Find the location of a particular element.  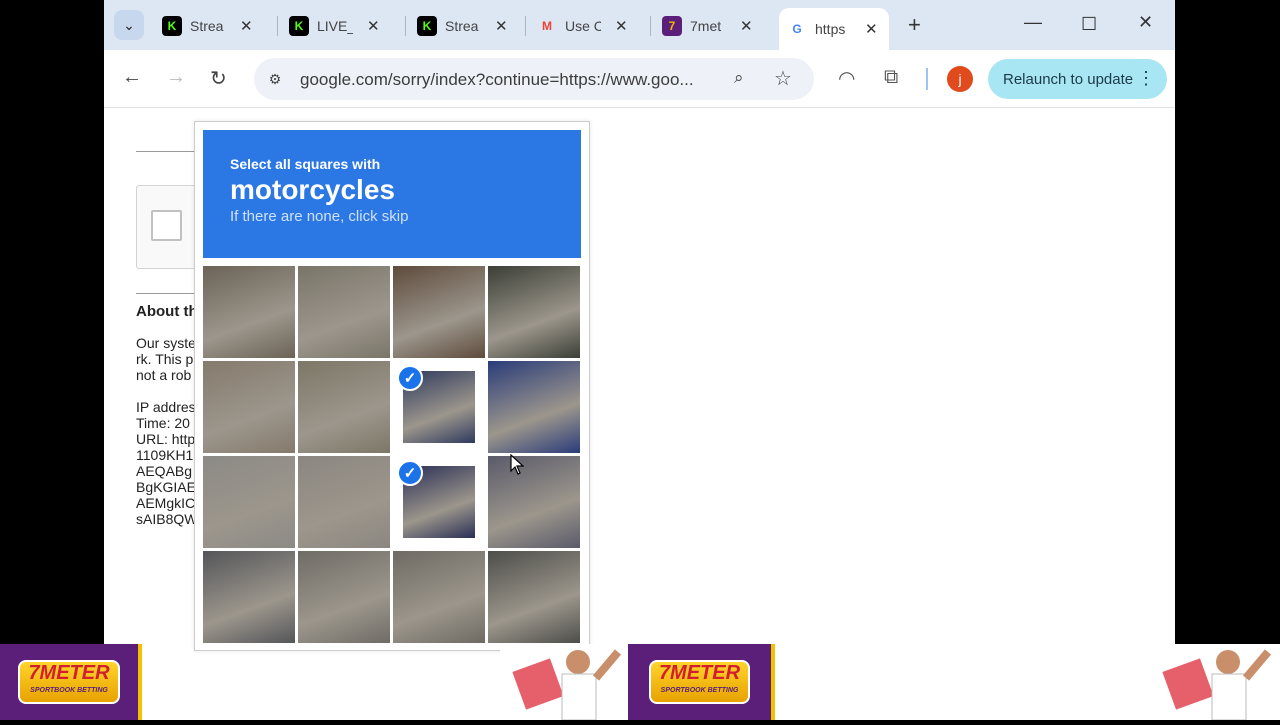

text-line: sAIB8QW is located at coordinates (166, 519).